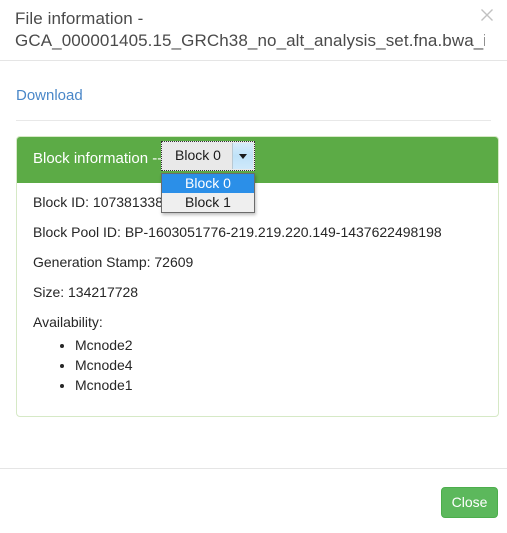 The height and width of the screenshot is (533, 507). Describe the element at coordinates (98, 158) in the screenshot. I see `panel-heading-label: Block information --` at that location.